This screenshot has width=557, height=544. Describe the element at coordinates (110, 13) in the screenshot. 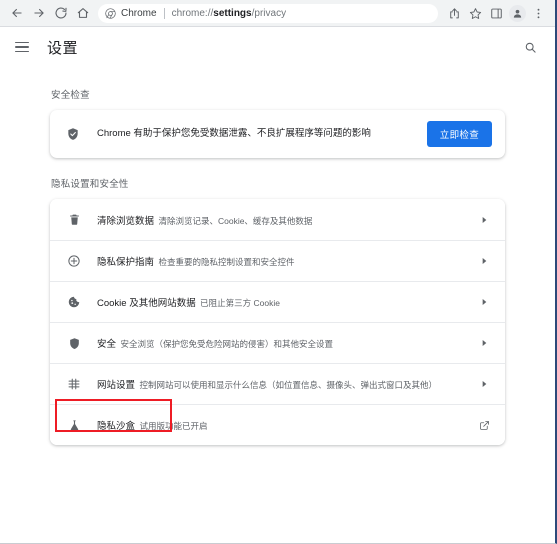

I see `chrome-logo-icon` at that location.